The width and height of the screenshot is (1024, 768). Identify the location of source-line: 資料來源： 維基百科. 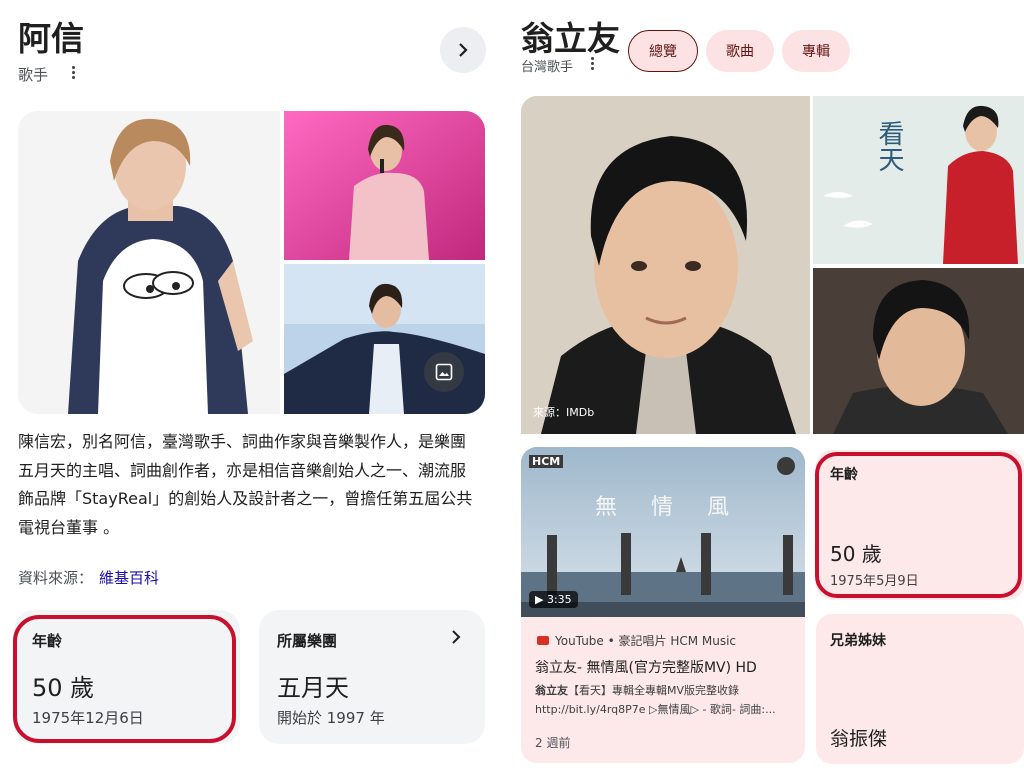
(88, 577).